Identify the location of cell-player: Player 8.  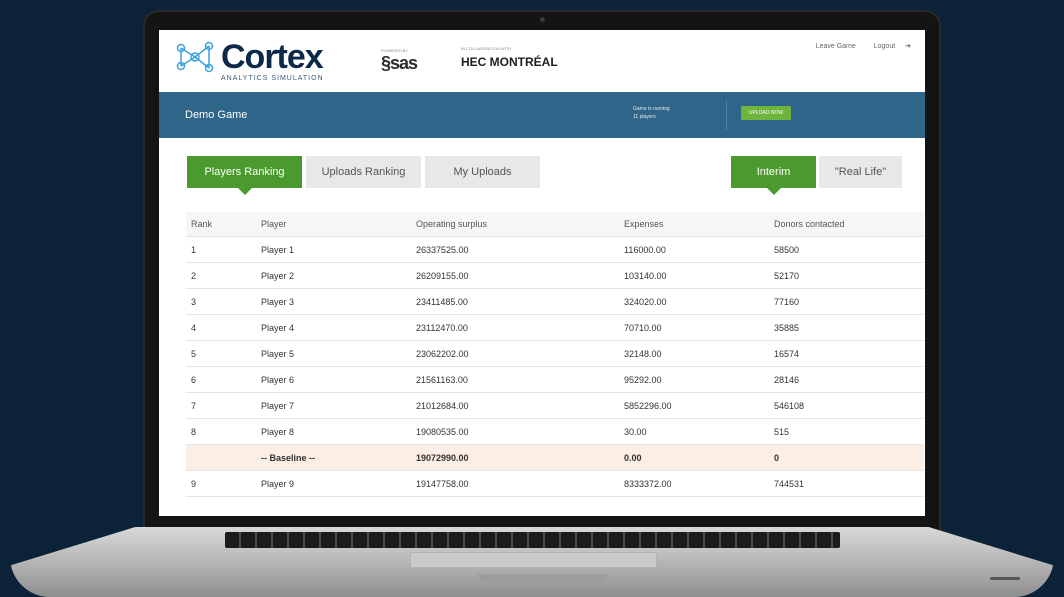
(333, 431).